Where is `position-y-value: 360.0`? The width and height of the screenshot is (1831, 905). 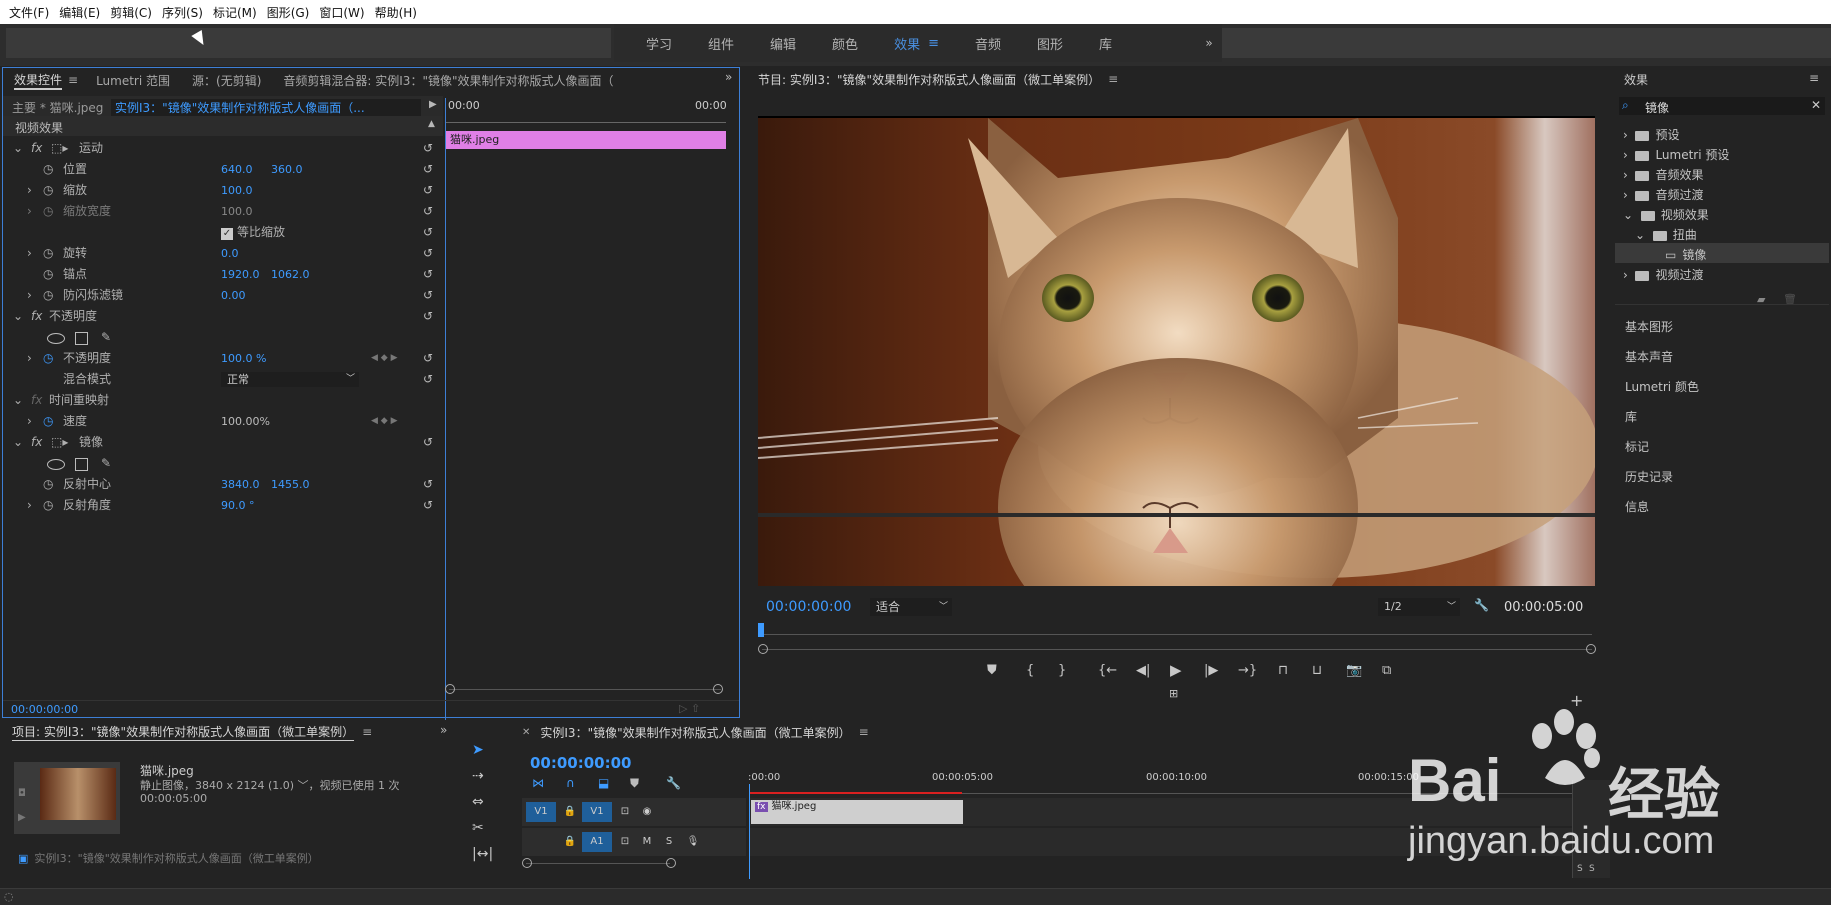 position-y-value: 360.0 is located at coordinates (287, 169).